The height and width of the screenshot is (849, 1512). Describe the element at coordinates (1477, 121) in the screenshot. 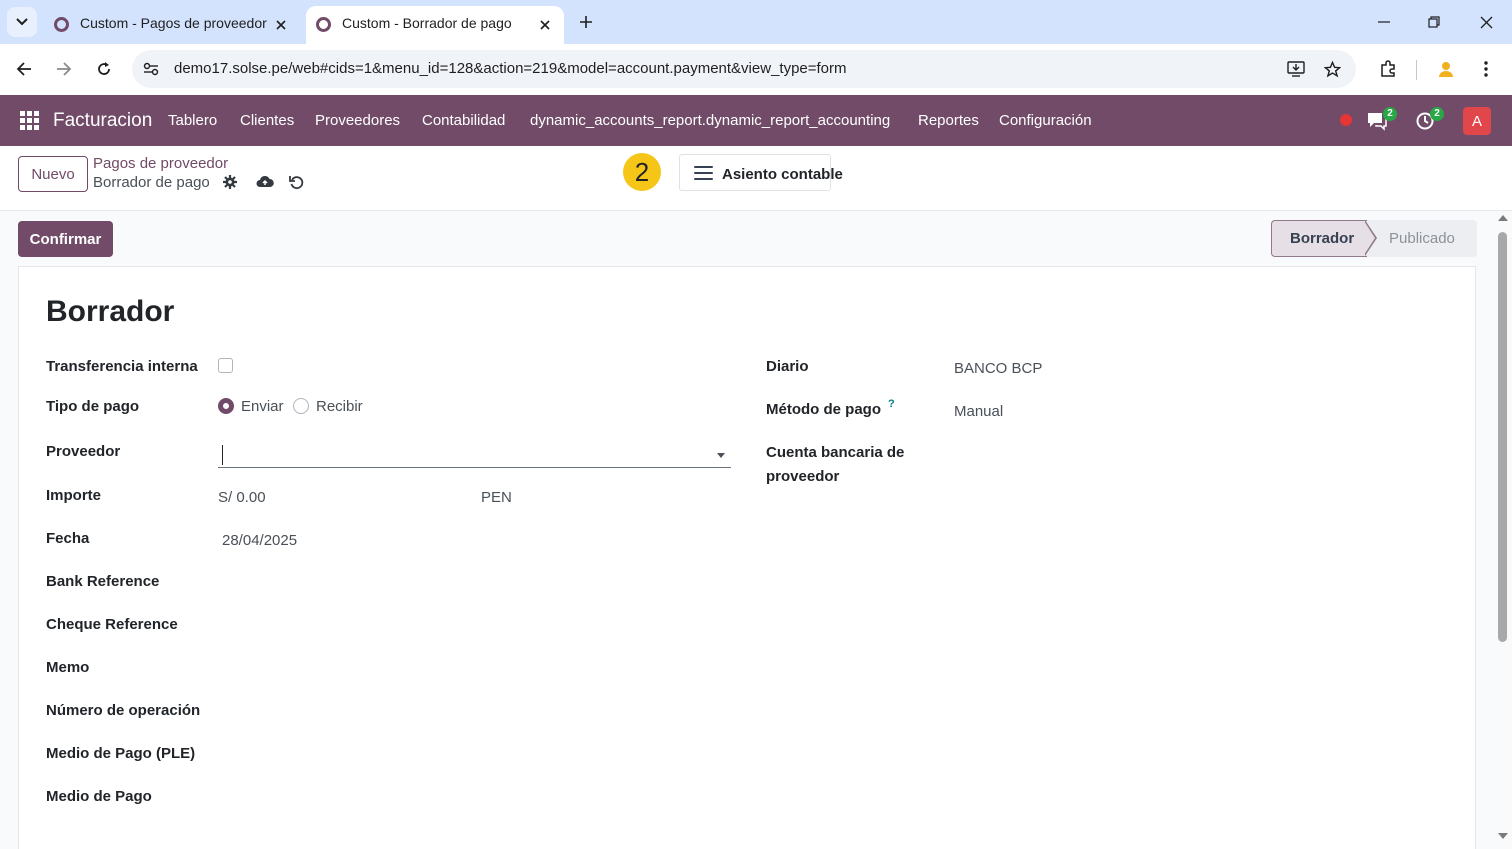

I see `user-avatar: A` at that location.